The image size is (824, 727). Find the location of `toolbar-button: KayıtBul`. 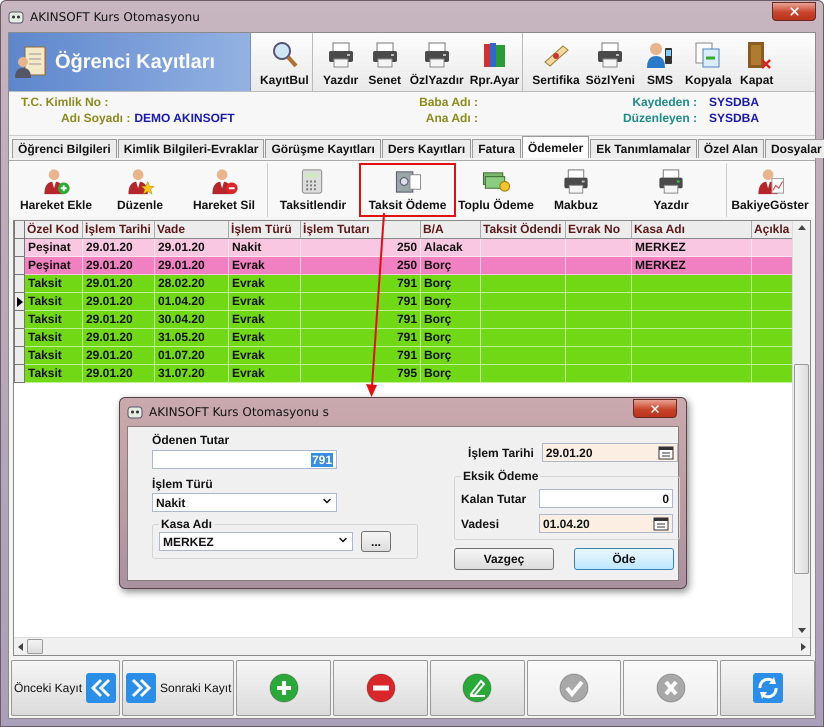

toolbar-button: KayıtBul is located at coordinates (285, 62).